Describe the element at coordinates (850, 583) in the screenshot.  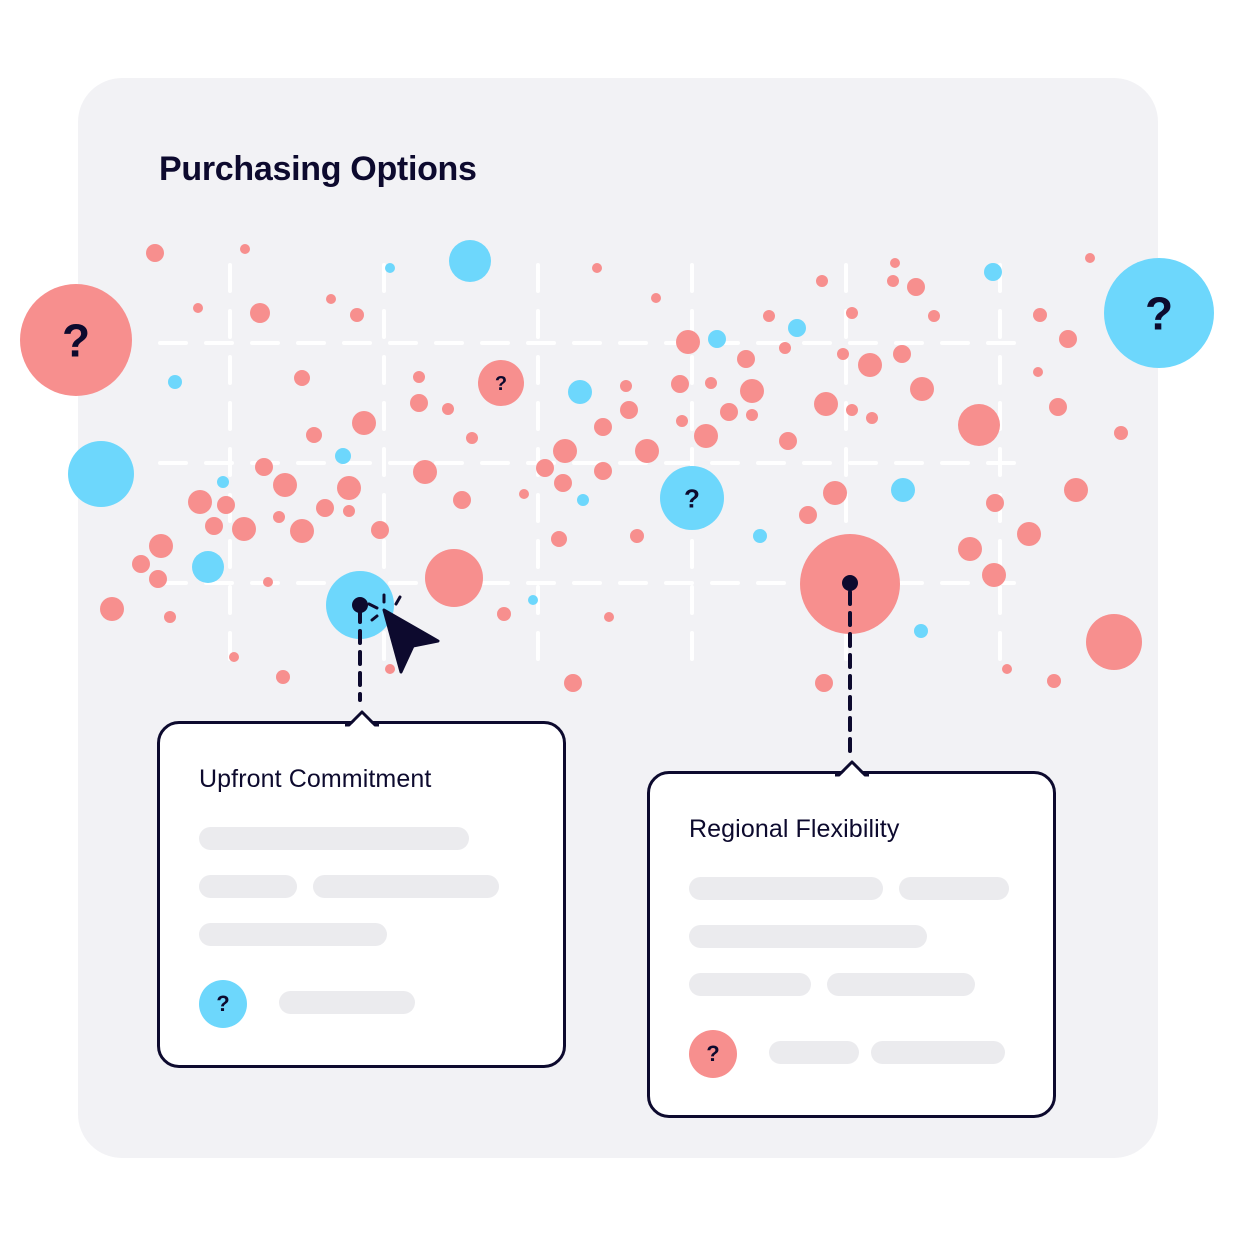
I see `anchor-dot` at that location.